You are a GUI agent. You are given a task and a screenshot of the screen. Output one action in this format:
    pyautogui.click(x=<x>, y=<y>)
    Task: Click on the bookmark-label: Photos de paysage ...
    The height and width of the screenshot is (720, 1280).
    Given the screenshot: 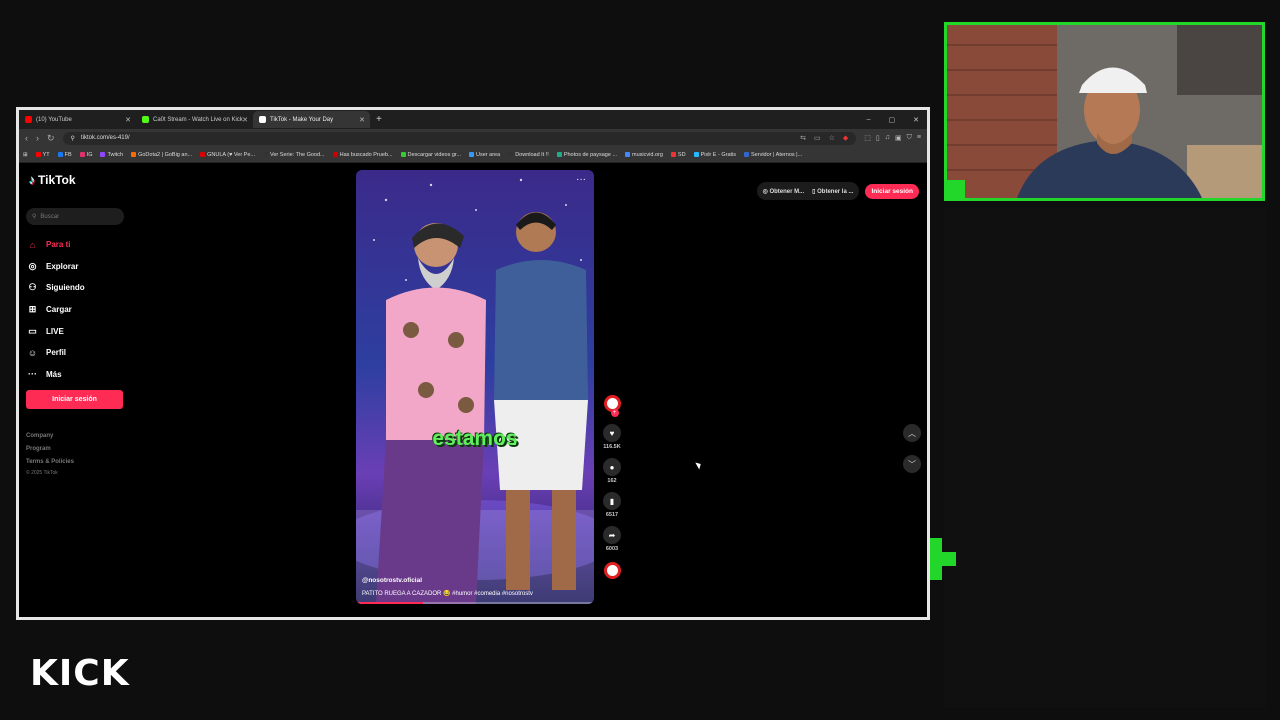 What is the action you would take?
    pyautogui.click(x=590, y=154)
    